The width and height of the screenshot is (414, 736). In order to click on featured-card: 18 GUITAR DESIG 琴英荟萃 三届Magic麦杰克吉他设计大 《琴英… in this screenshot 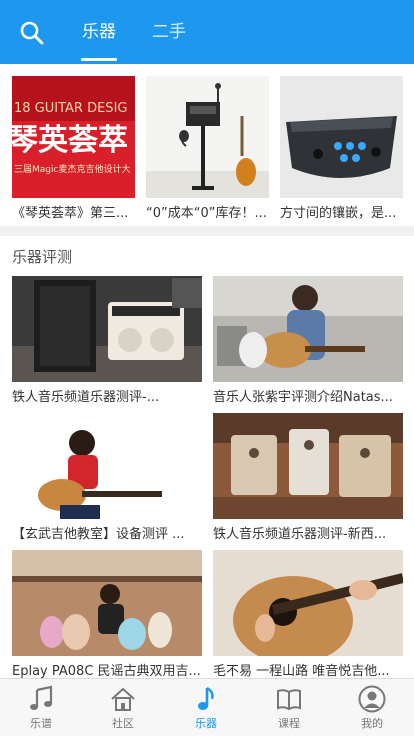, I will do `click(73, 148)`.